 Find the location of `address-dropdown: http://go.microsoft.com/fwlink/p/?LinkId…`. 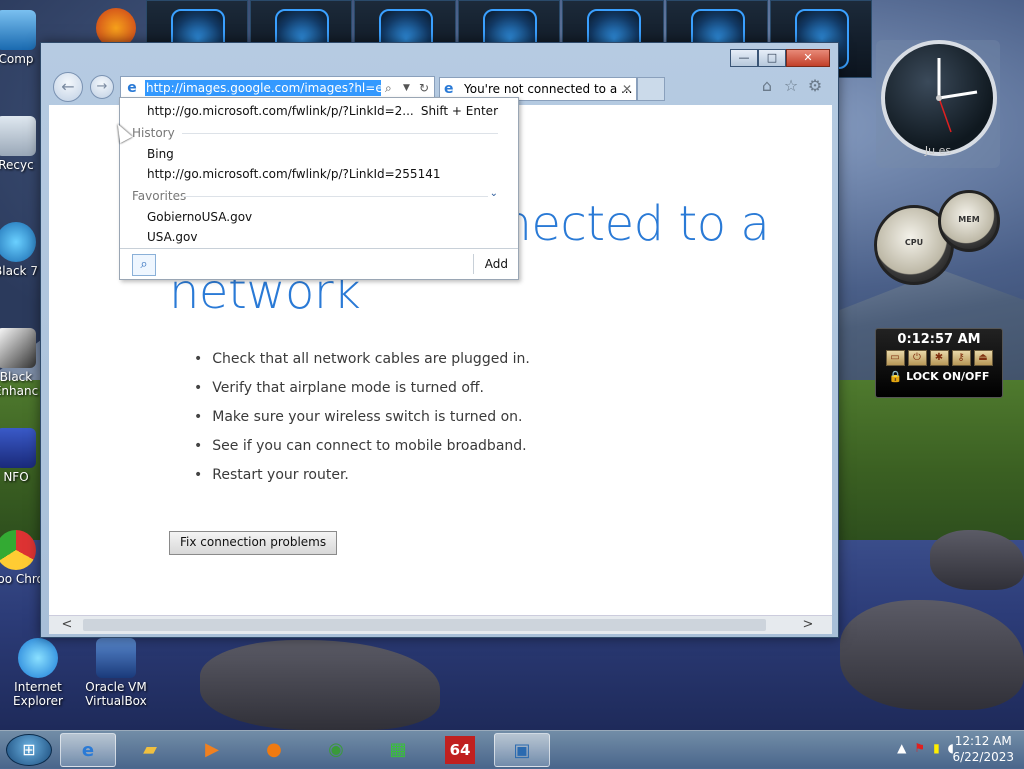

address-dropdown: http://go.microsoft.com/fwlink/p/?LinkId… is located at coordinates (319, 188).